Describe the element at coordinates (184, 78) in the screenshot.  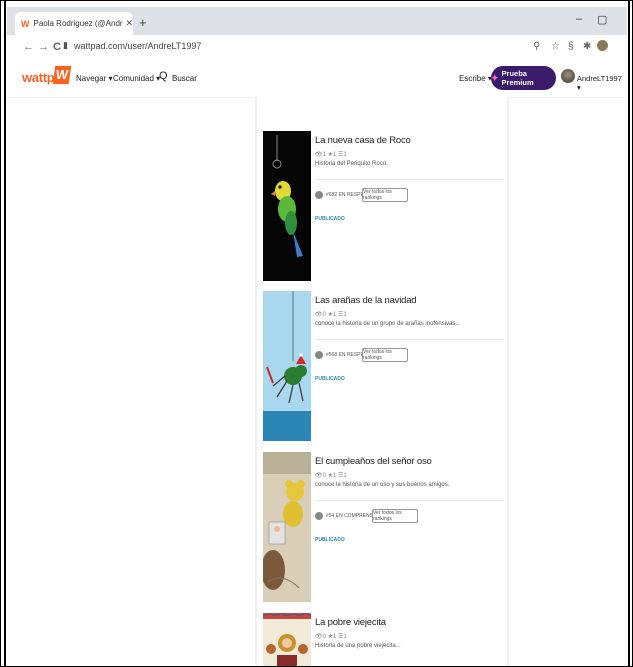
I see `buscar-link: Buscar` at that location.